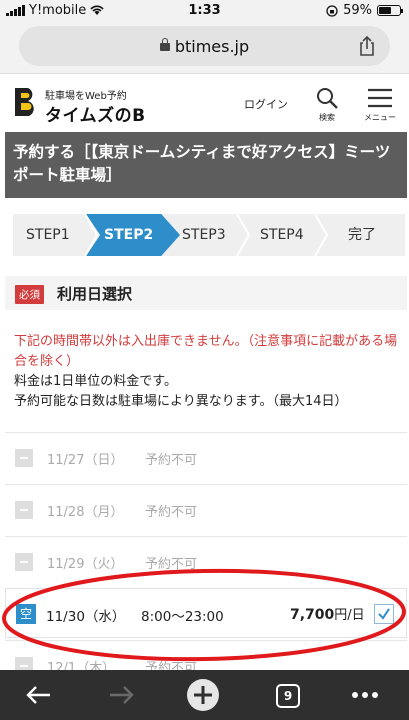 This screenshot has height=720, width=409. Describe the element at coordinates (365, 695) in the screenshot. I see `more-options-icon` at that location.